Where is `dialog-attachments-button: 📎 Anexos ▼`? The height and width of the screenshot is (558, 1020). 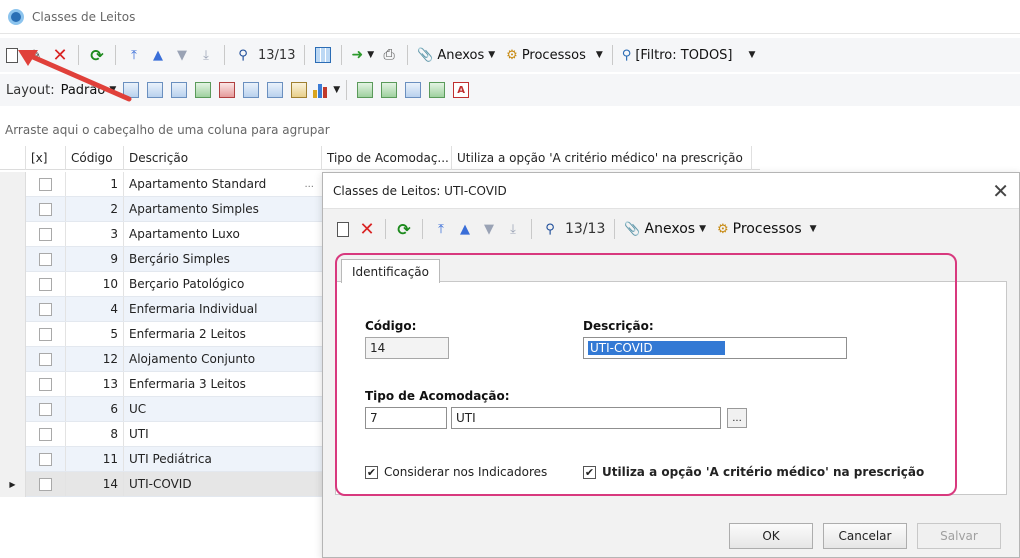
dialog-attachments-button: 📎 Anexos ▼ is located at coordinates (665, 229).